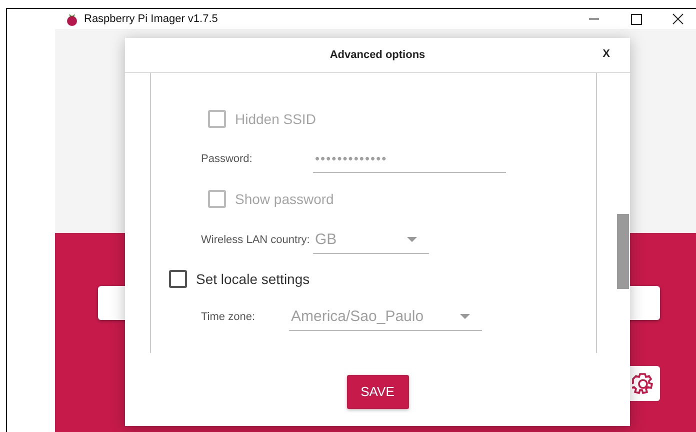 Image resolution: width=696 pixels, height=432 pixels. Describe the element at coordinates (678, 19) in the screenshot. I see `close-icon` at that location.